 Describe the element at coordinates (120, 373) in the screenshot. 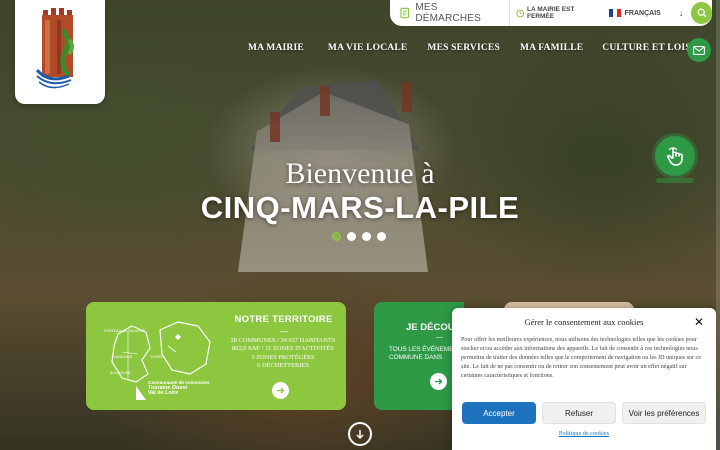

I see `map-label: BOURGUEIL` at that location.